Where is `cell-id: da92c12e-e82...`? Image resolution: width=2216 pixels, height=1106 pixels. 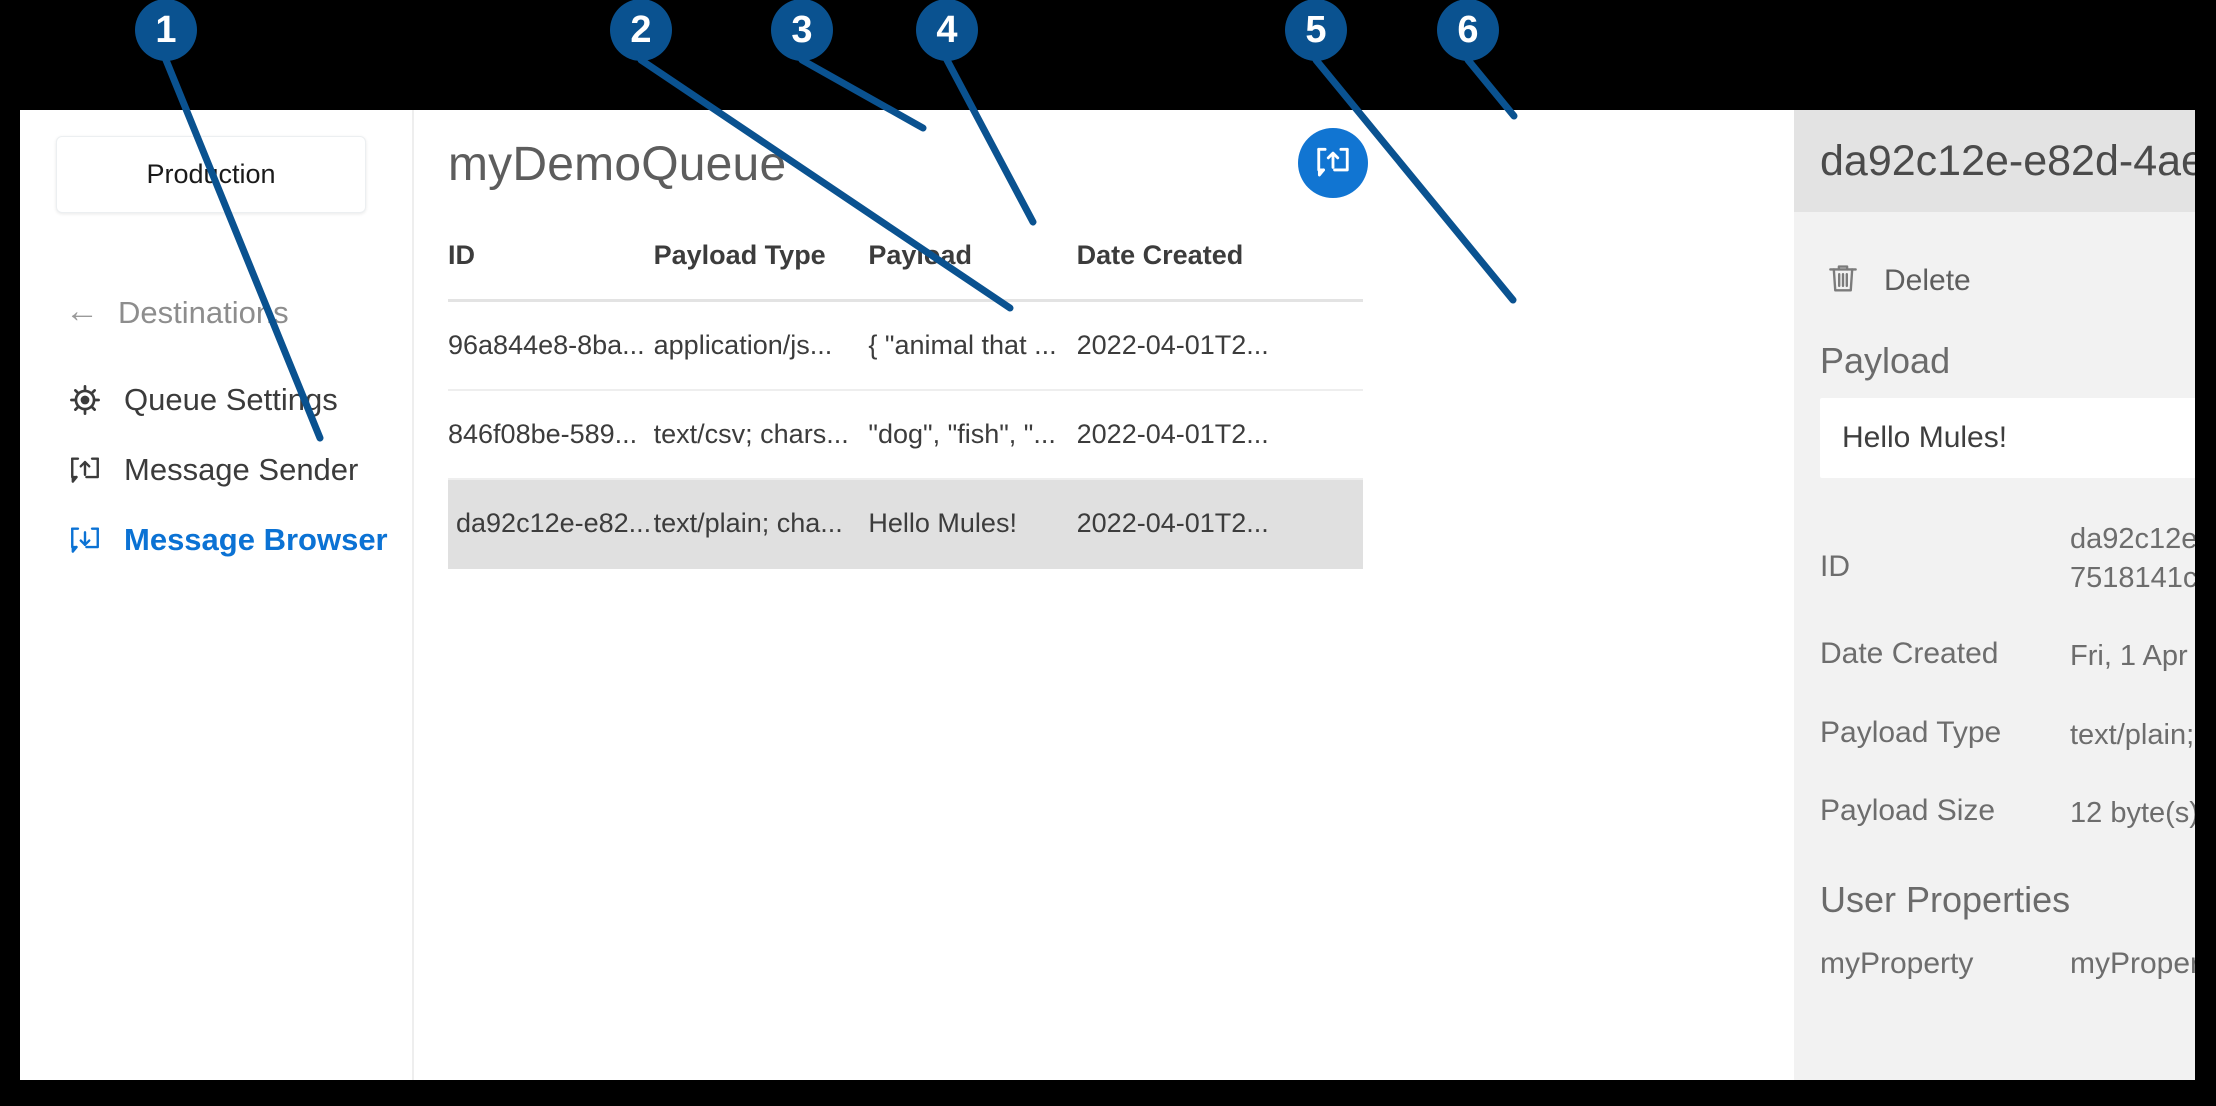 cell-id: da92c12e-e82... is located at coordinates (551, 524).